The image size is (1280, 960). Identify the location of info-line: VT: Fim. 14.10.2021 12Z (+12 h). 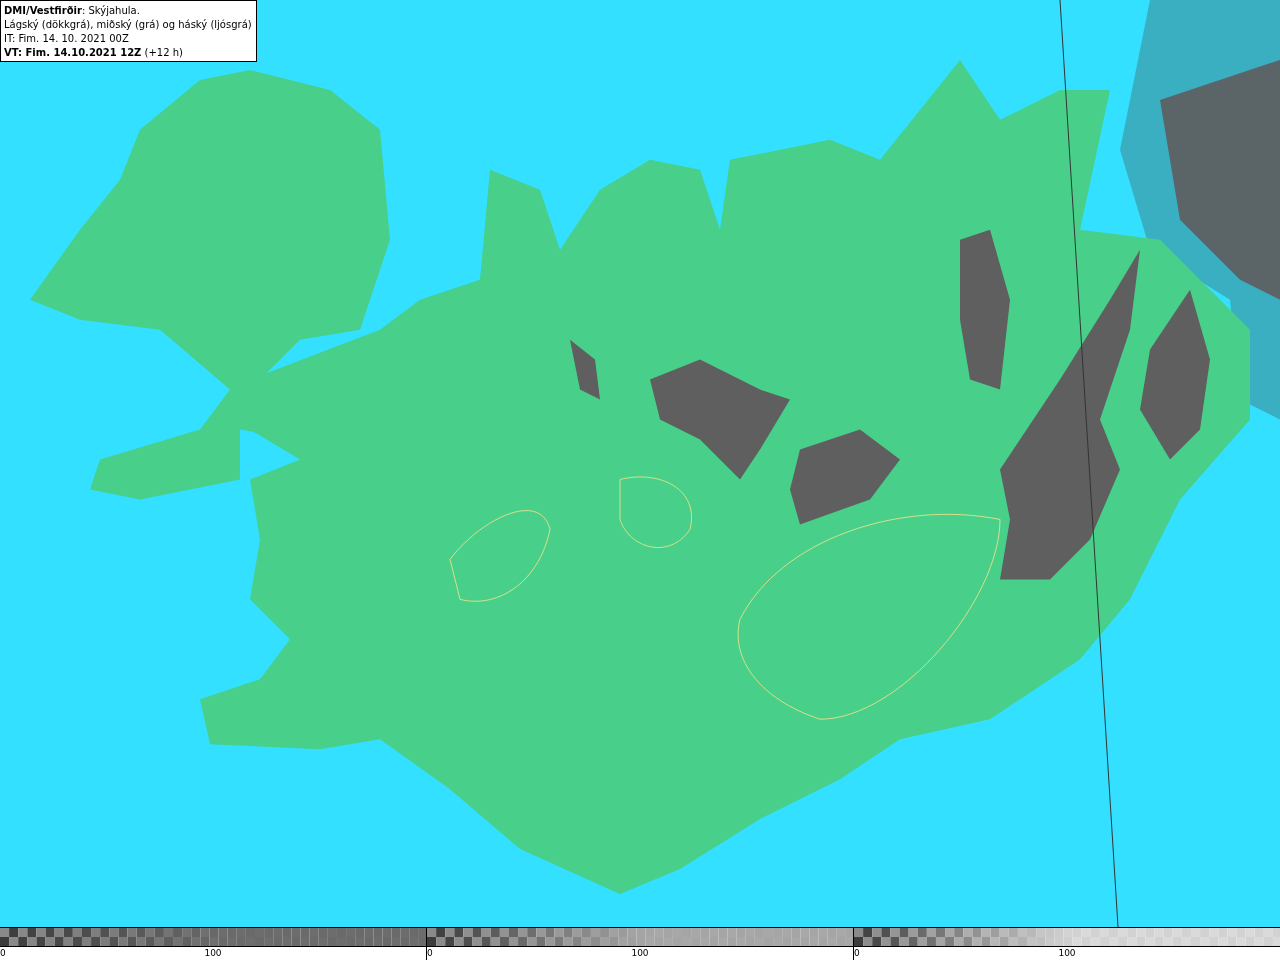
(94, 52).